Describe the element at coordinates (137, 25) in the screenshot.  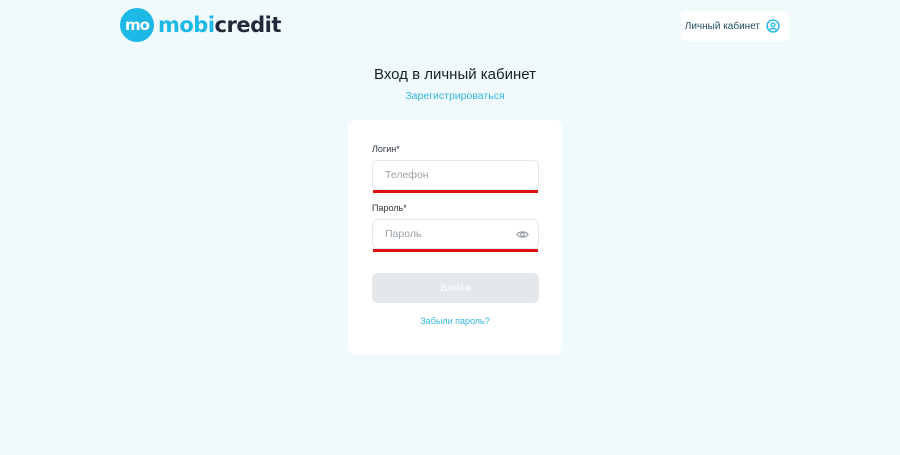
I see `logo-mark: mo` at that location.